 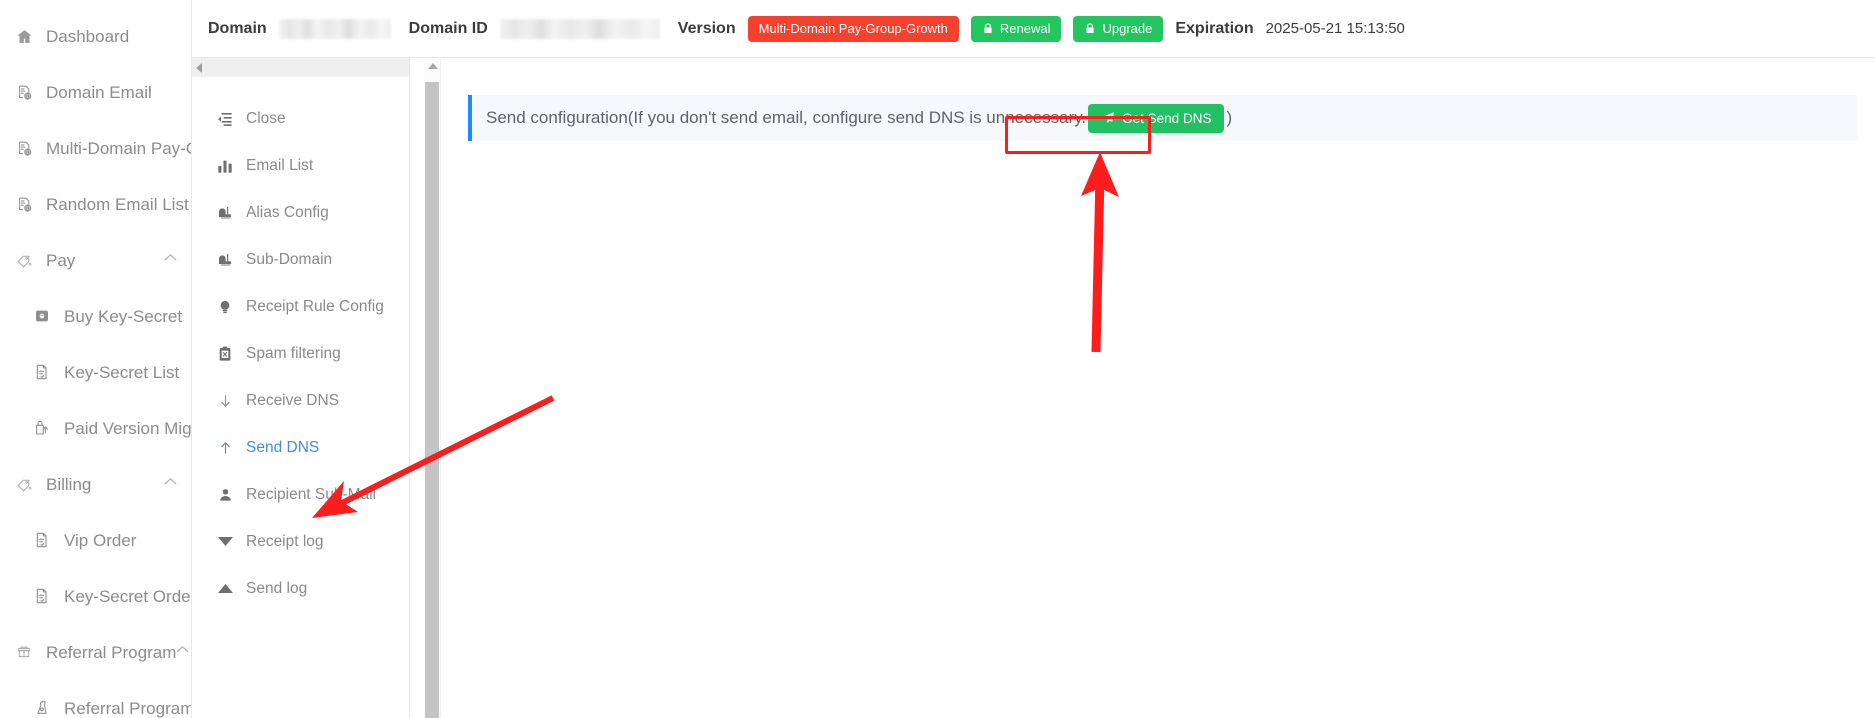 I want to click on arrow-up-icon, so click(x=225, y=448).